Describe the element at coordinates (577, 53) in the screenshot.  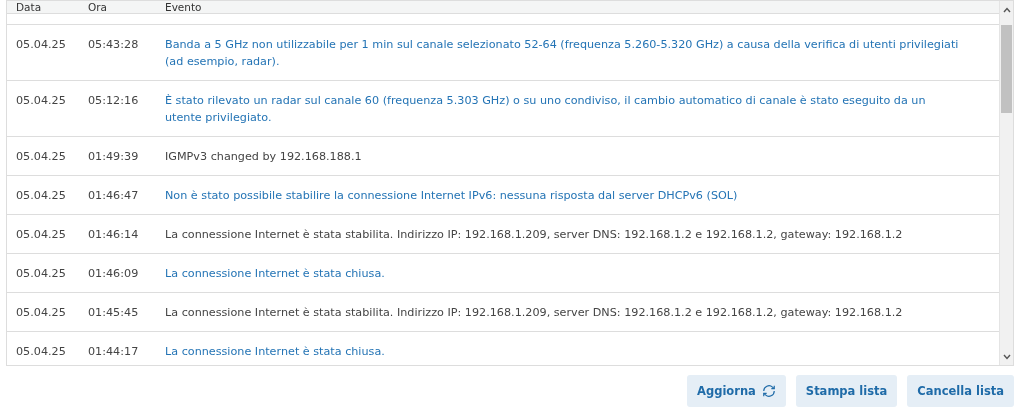
I see `event-link: Banda a 5 GHz non utilizzabile per 1 min sul canale selezionato 52-64 (frequenza 5.260-5.320 GHz) a causa della verifica di utenti privilegiati (ad esempio, radar).` at that location.